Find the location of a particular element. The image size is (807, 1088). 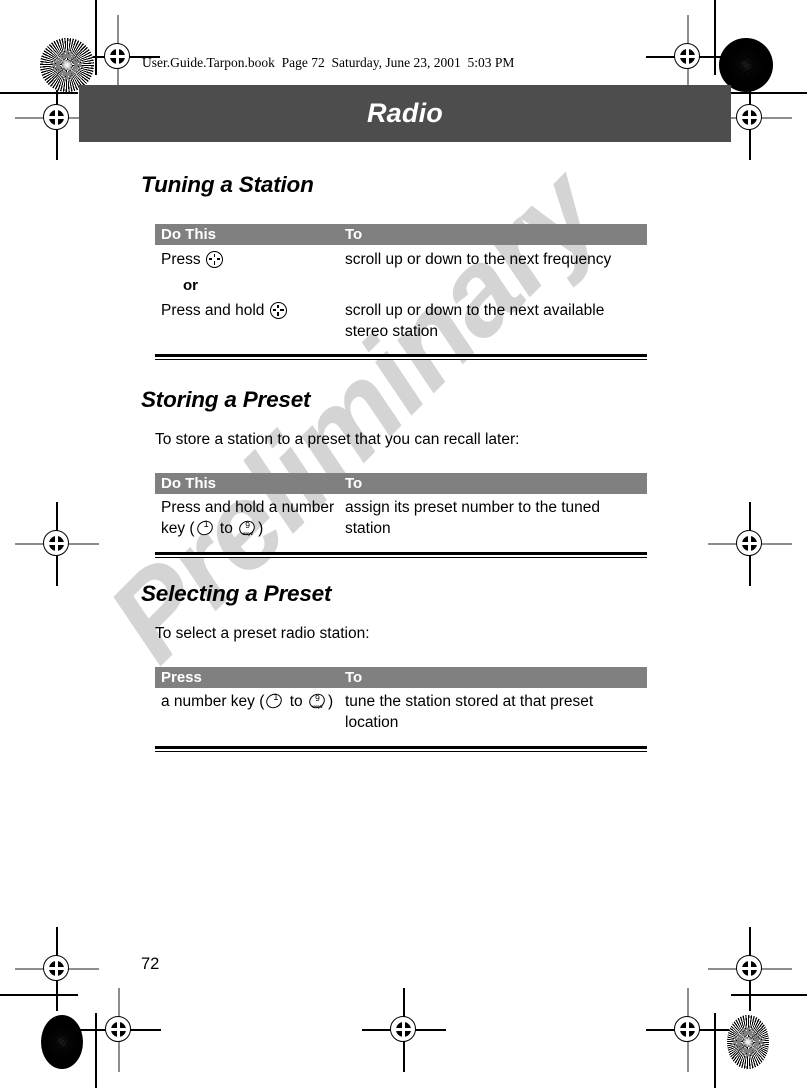

action-text-mid: to is located at coordinates (296, 701).